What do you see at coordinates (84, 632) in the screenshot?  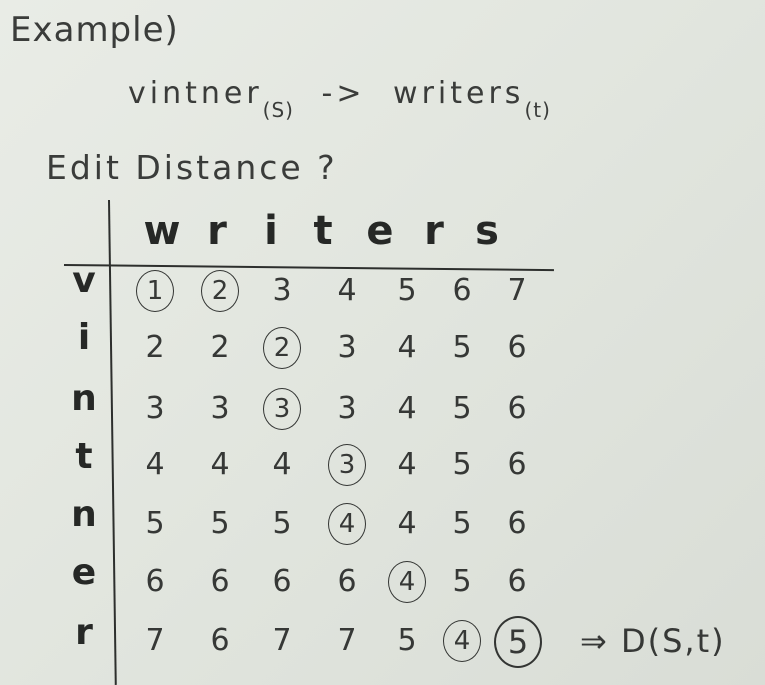 I see `row-header: r` at bounding box center [84, 632].